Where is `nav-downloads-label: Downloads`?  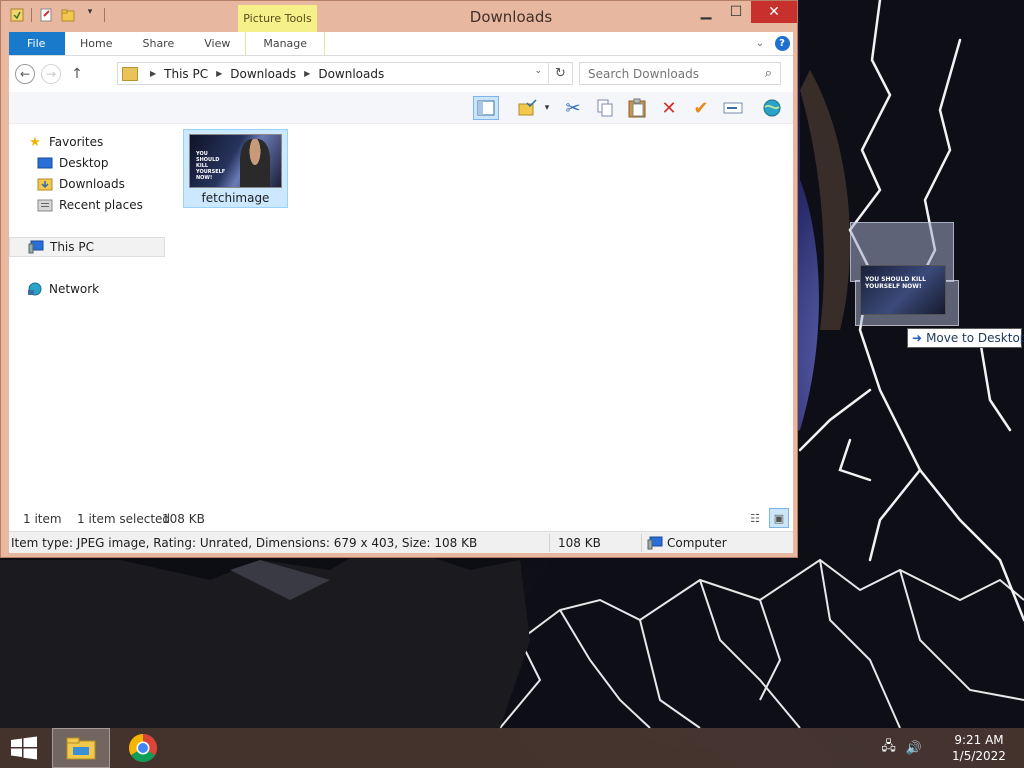
nav-downloads-label: Downloads is located at coordinates (92, 184).